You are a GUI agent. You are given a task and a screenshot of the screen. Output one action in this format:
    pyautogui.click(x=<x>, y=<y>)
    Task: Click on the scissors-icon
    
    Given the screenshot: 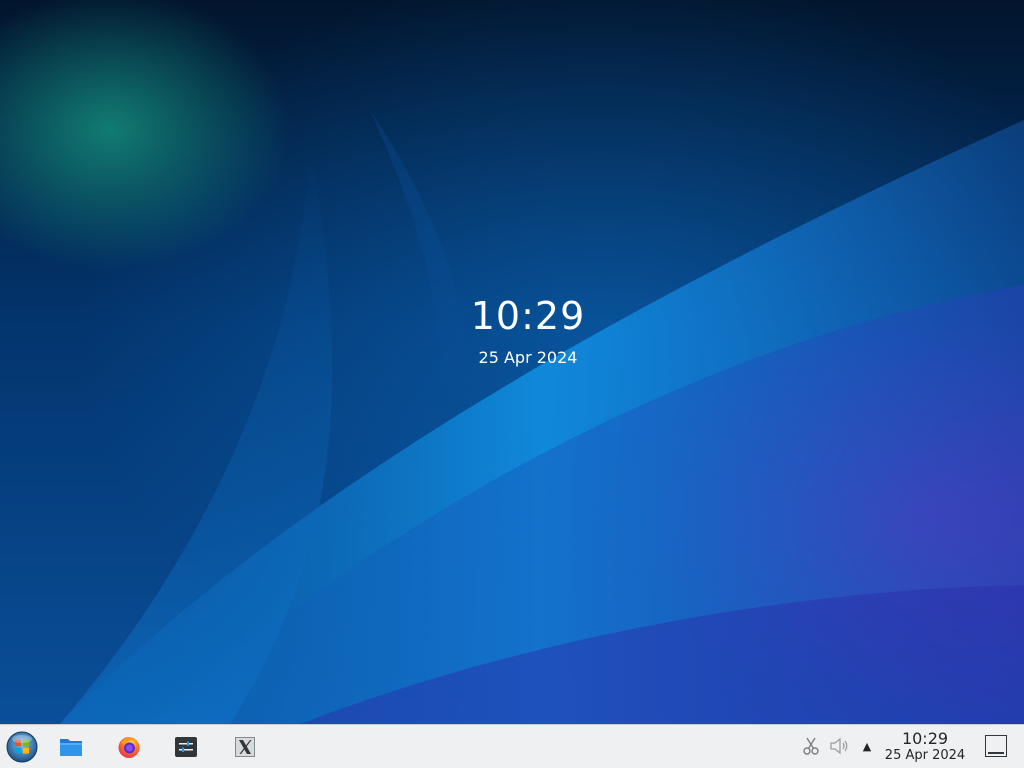 What is the action you would take?
    pyautogui.click(x=811, y=746)
    